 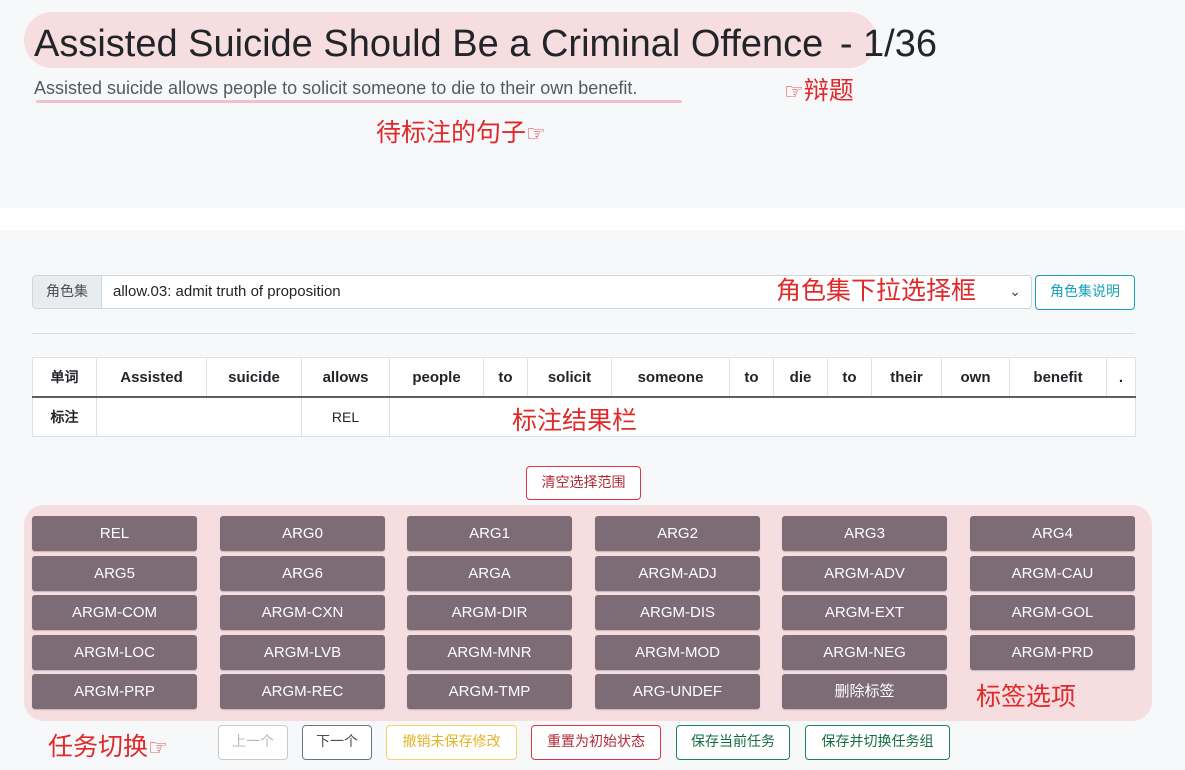 I want to click on label-button-argm-rec: ARGM-REC, so click(x=302, y=691).